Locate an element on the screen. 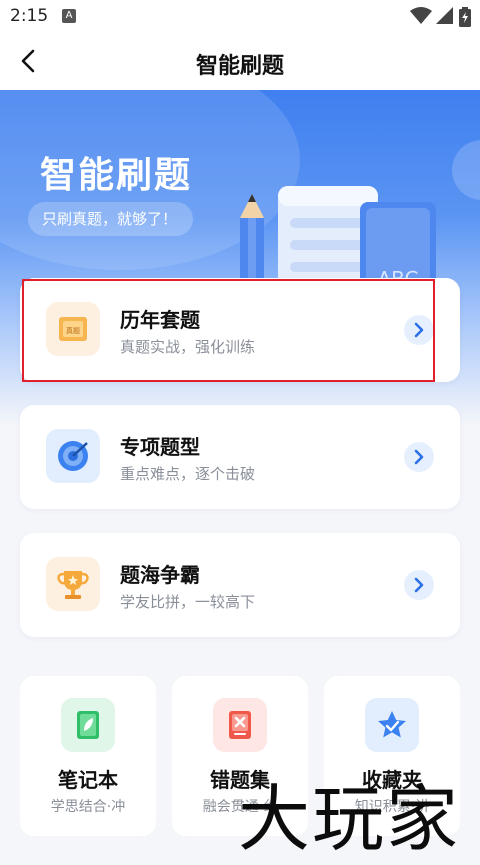 The width and height of the screenshot is (480, 865). card-subtitle: 学友比拼，一较高下 is located at coordinates (188, 602).